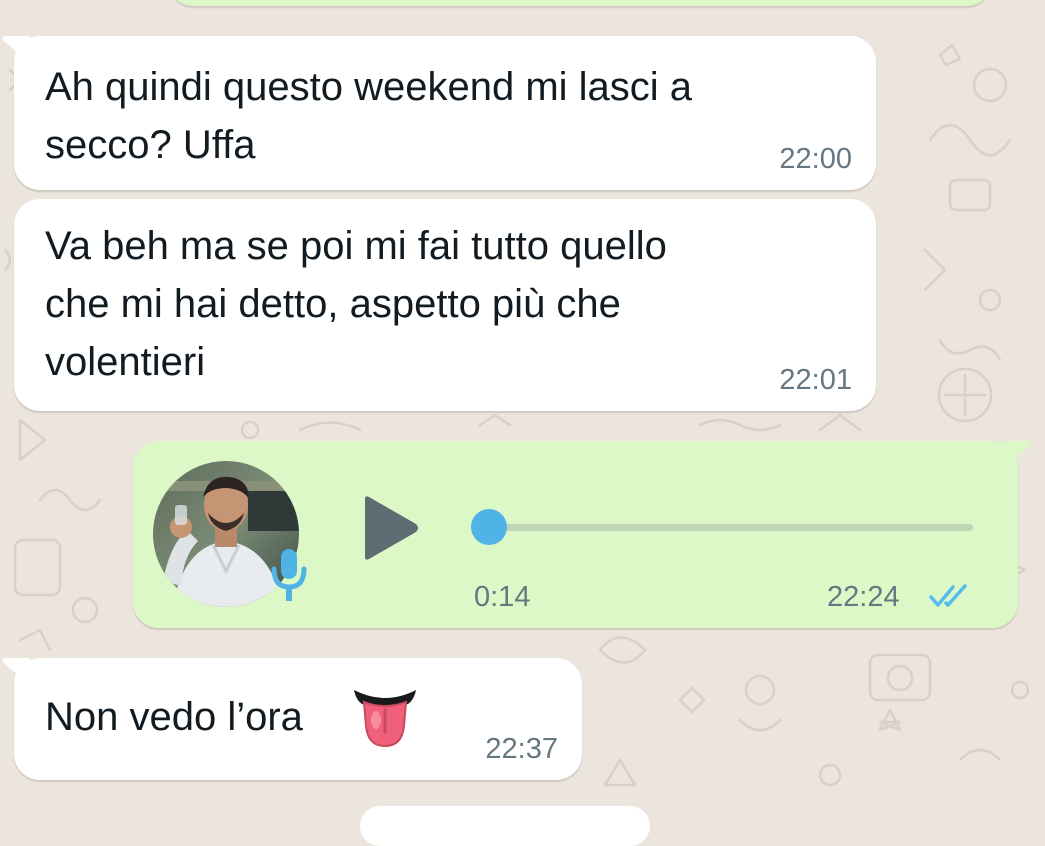 This screenshot has width=1045, height=846. I want to click on double-check-read-icon, so click(948, 595).